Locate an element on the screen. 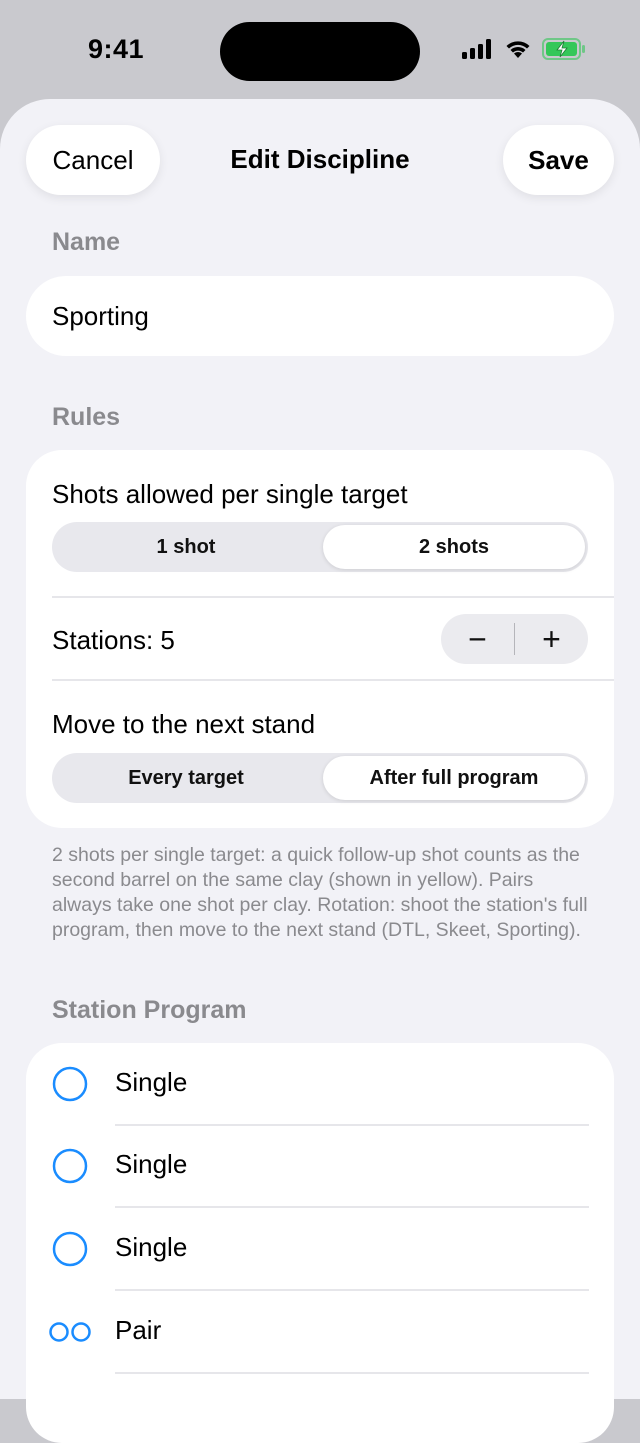 Image resolution: width=640 pixels, height=1443 pixels. shots-label: Shots allowed per single target is located at coordinates (230, 494).